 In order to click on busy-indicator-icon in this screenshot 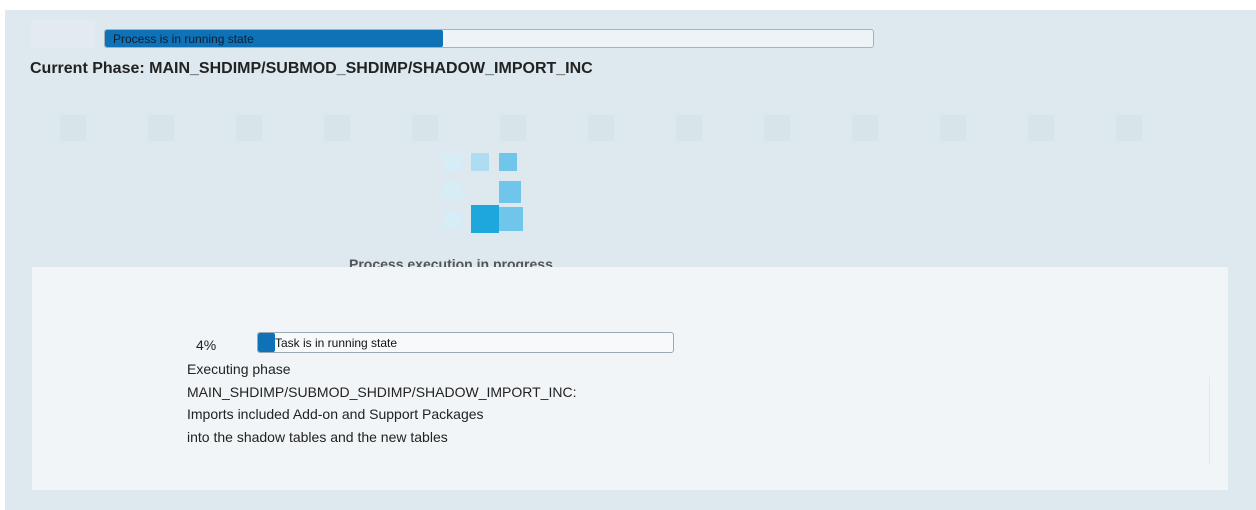, I will do `click(484, 194)`.